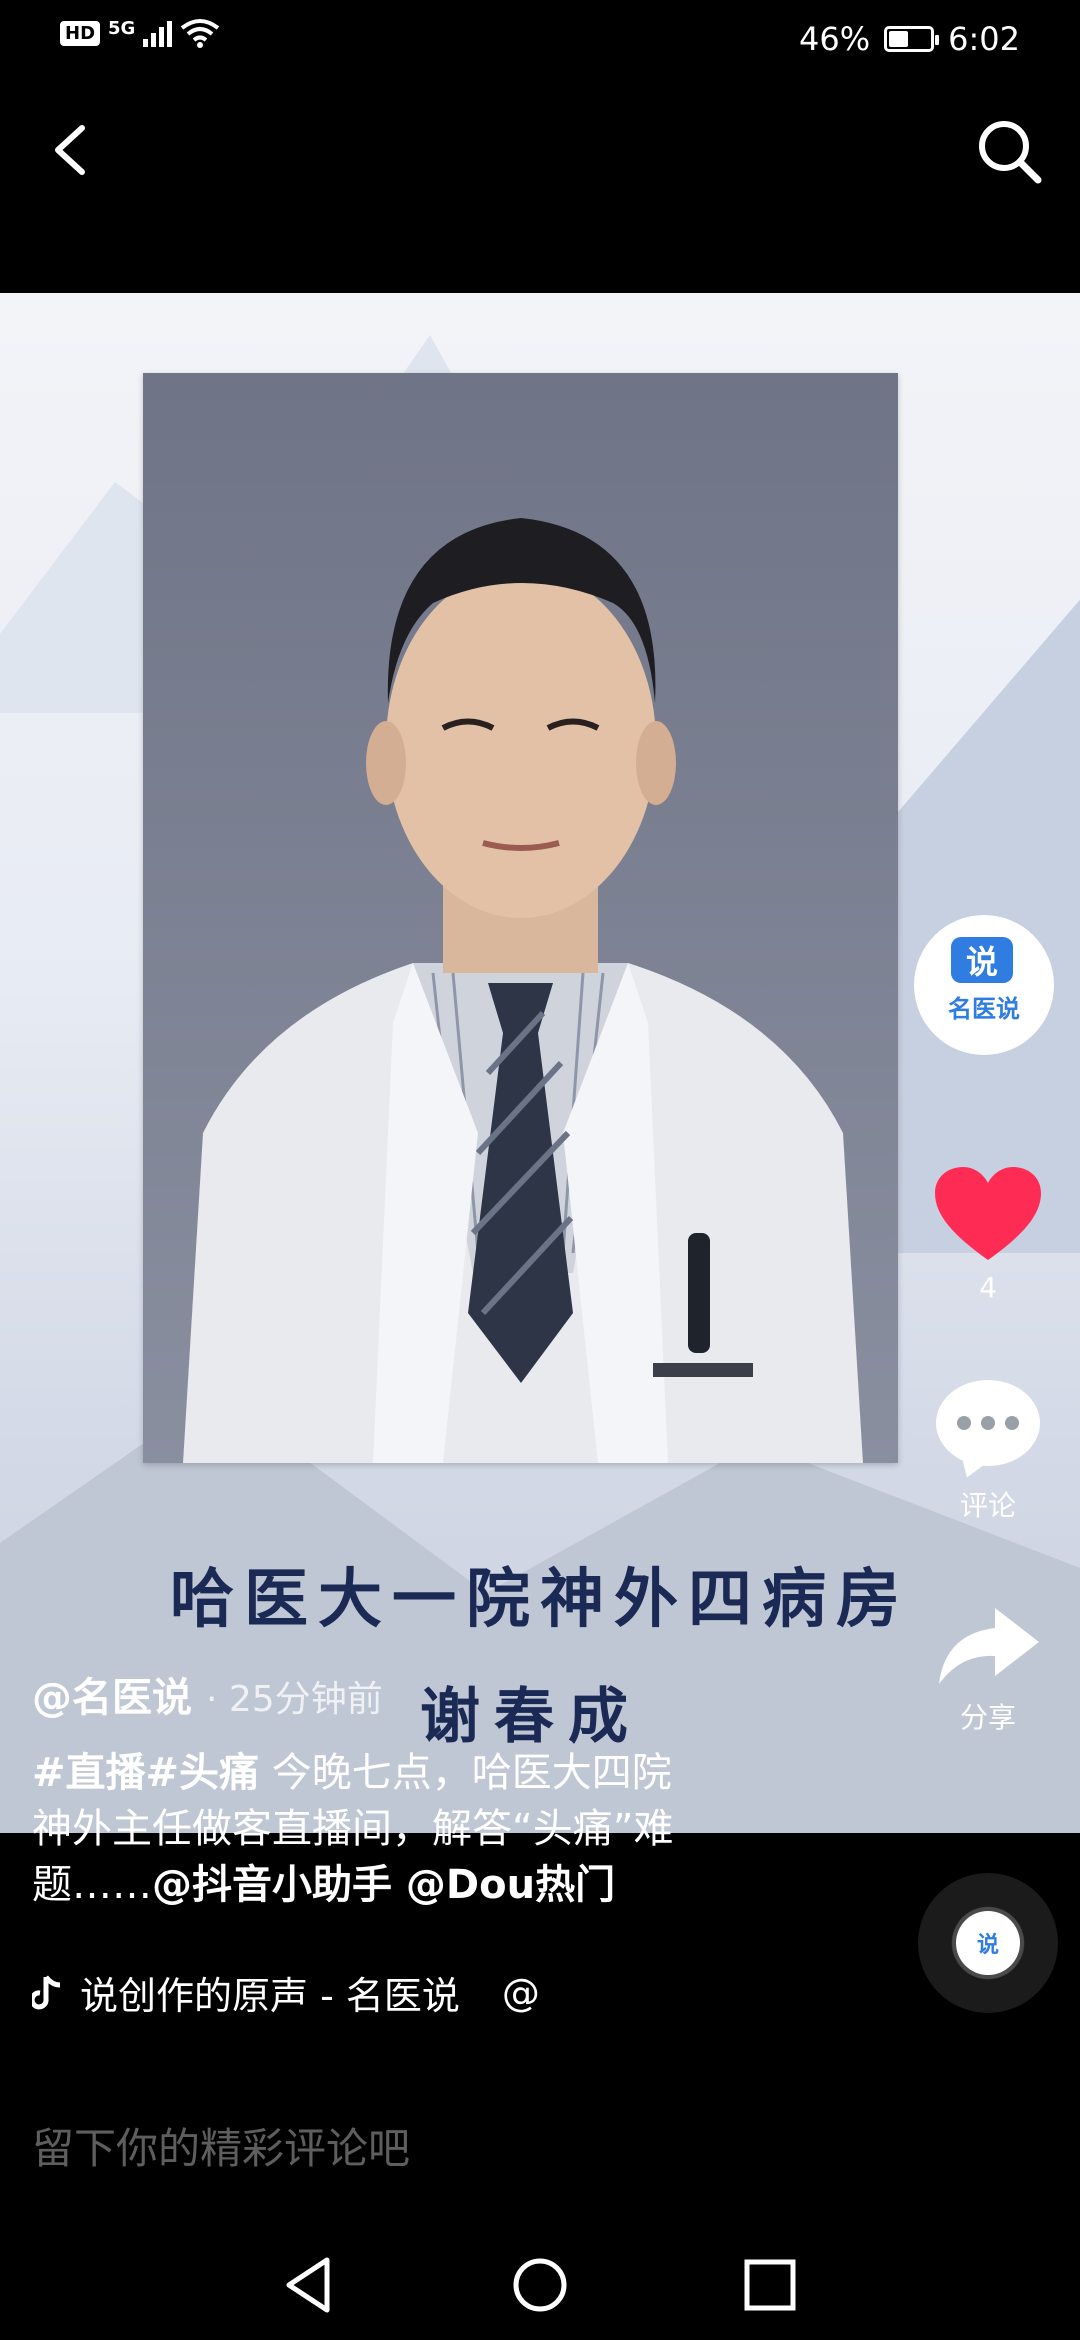  I want to click on comment-input: 留下你的精彩评论吧, so click(221, 2145).